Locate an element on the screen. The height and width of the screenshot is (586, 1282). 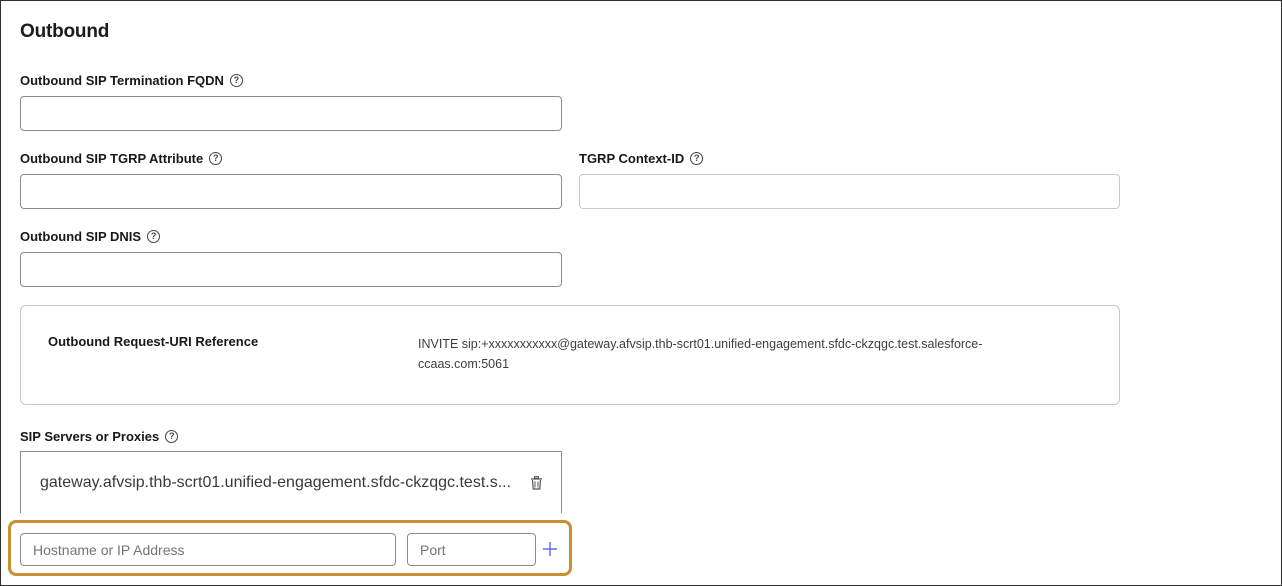
request-uri-label: Outbound Request-URI Reference is located at coordinates (153, 341).